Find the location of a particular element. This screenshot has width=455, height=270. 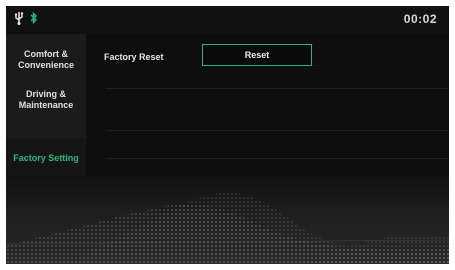

status-icons is located at coordinates (26, 18).